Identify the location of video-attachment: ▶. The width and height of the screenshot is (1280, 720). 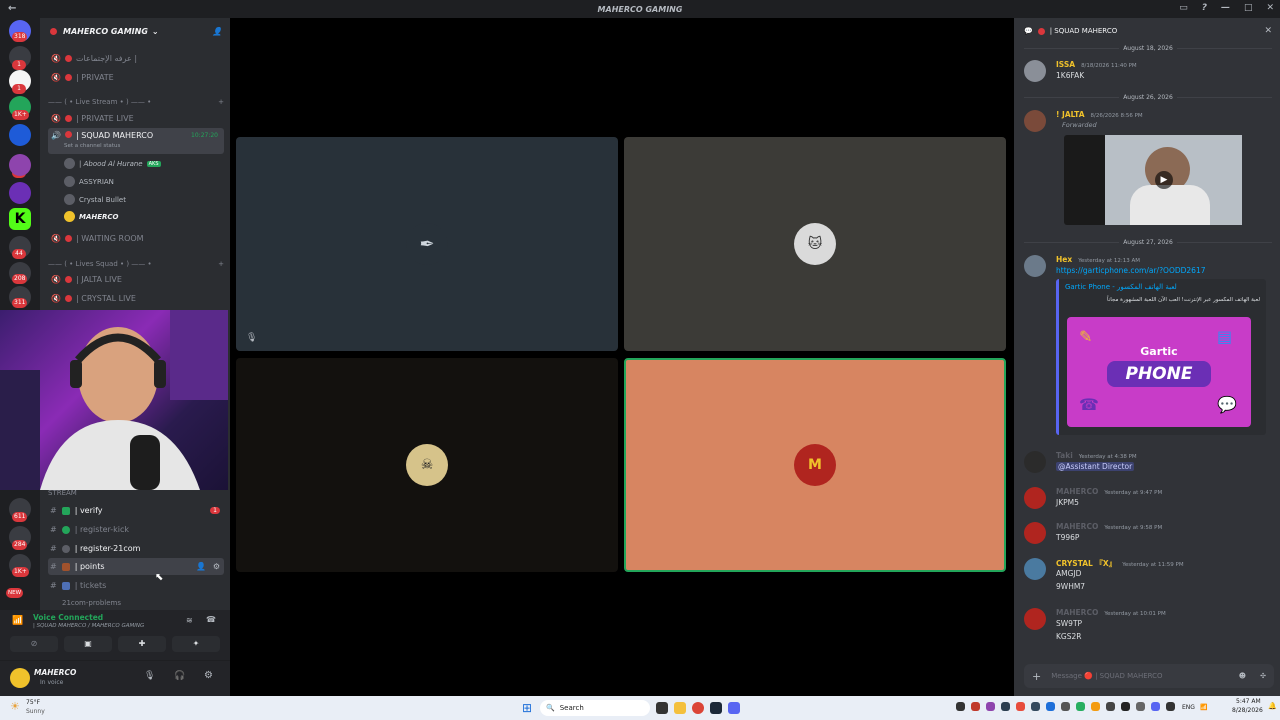
(1153, 180).